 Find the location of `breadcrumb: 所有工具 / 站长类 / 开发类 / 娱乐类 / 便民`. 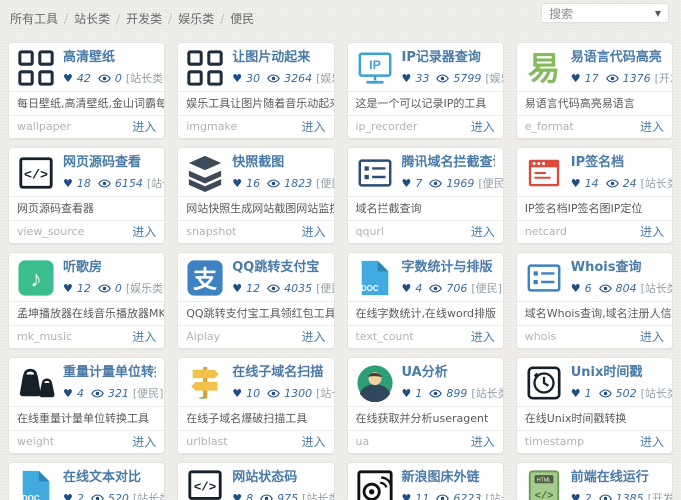

breadcrumb: 所有工具 / 站长类 / 开发类 / 娱乐类 / 便民 is located at coordinates (132, 18).